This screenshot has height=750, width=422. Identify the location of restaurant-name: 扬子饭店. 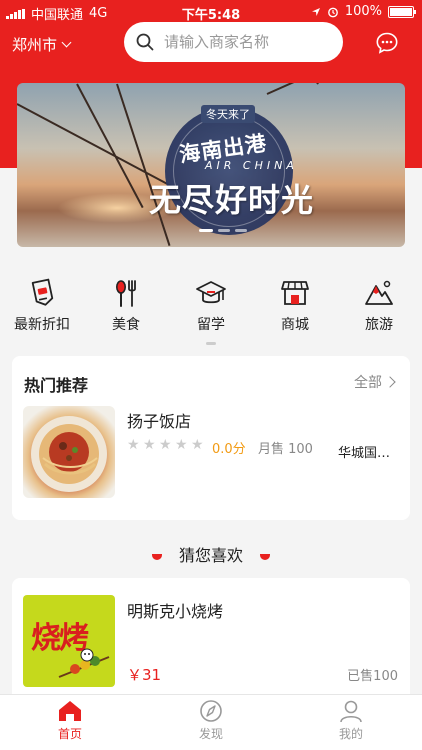
(159, 420).